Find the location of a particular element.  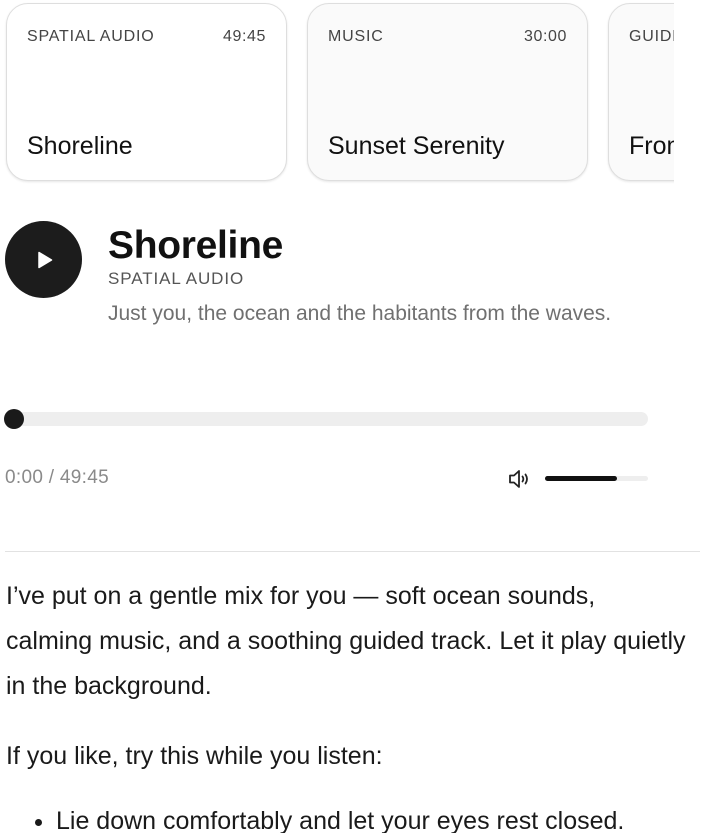

track-card-shoreline: SPATIAL AUDIO 49:45 Shoreline is located at coordinates (146, 92).